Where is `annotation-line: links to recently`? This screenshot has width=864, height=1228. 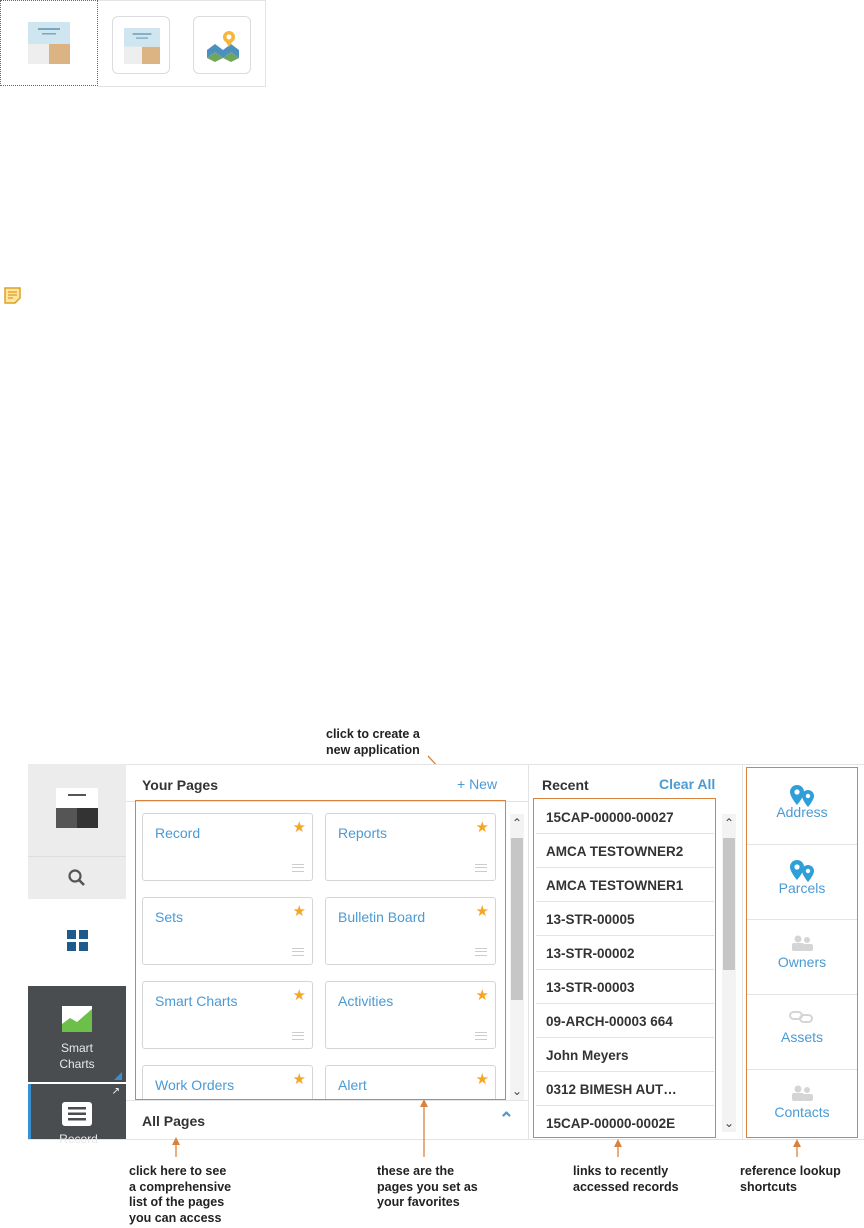
annotation-line: links to recently is located at coordinates (621, 1171).